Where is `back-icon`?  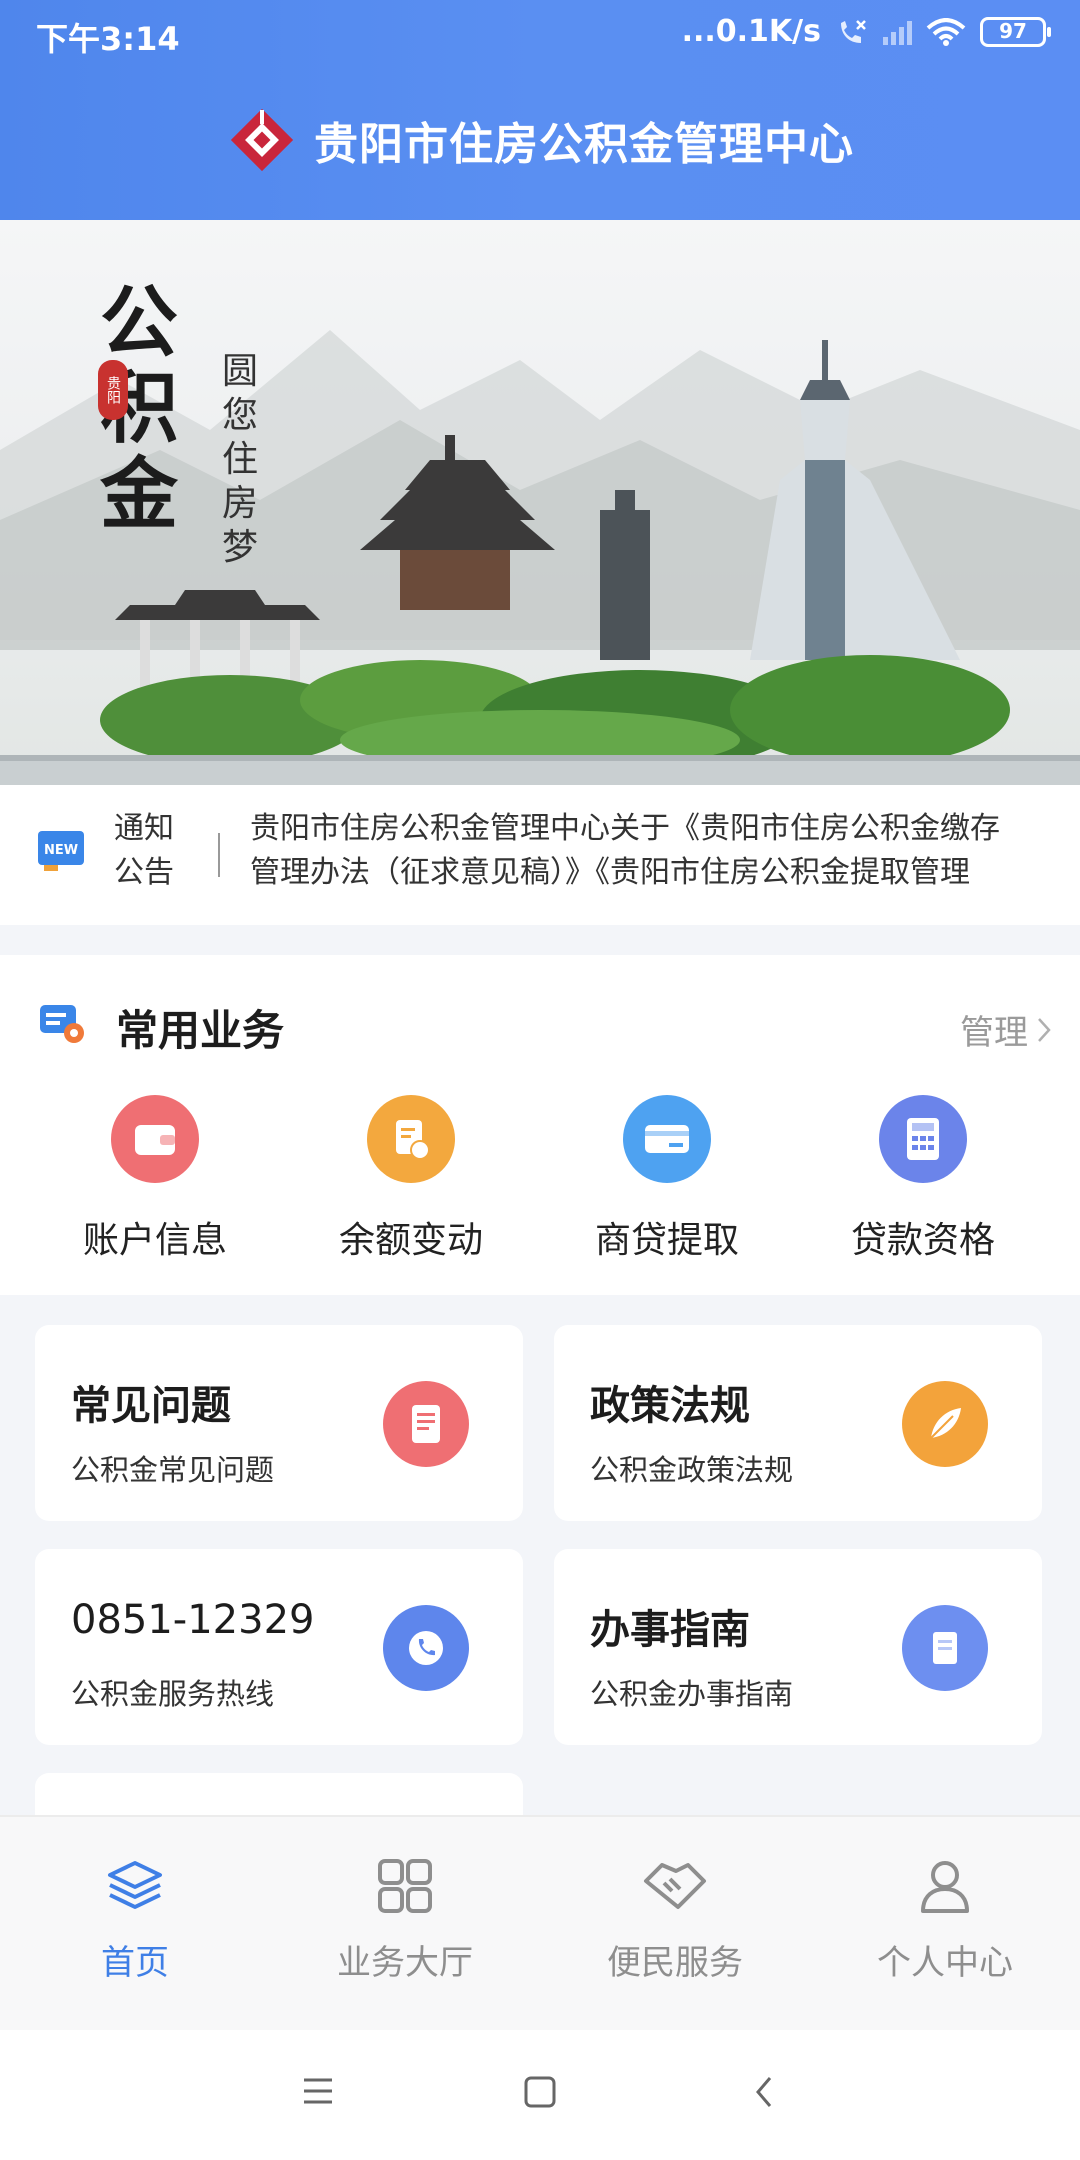
back-icon is located at coordinates (764, 2092).